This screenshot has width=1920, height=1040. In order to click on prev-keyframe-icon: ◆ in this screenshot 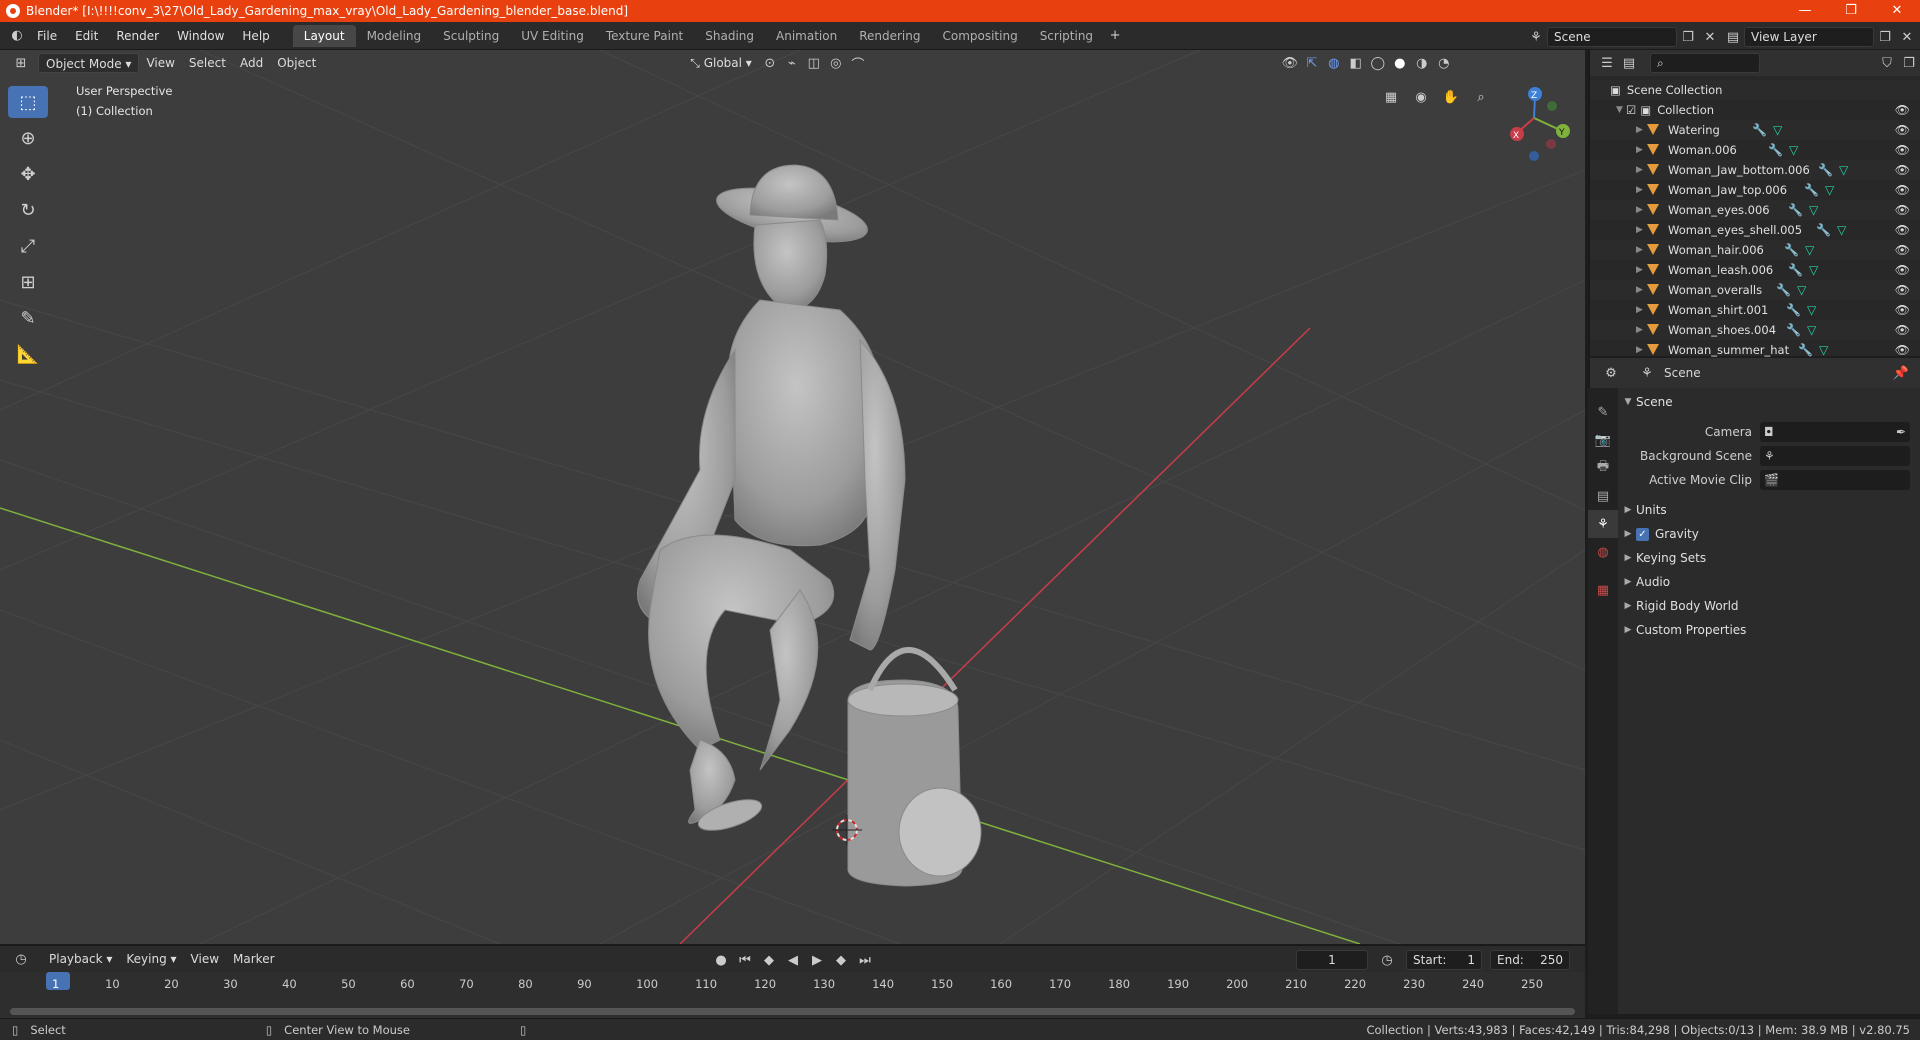, I will do `click(769, 960)`.